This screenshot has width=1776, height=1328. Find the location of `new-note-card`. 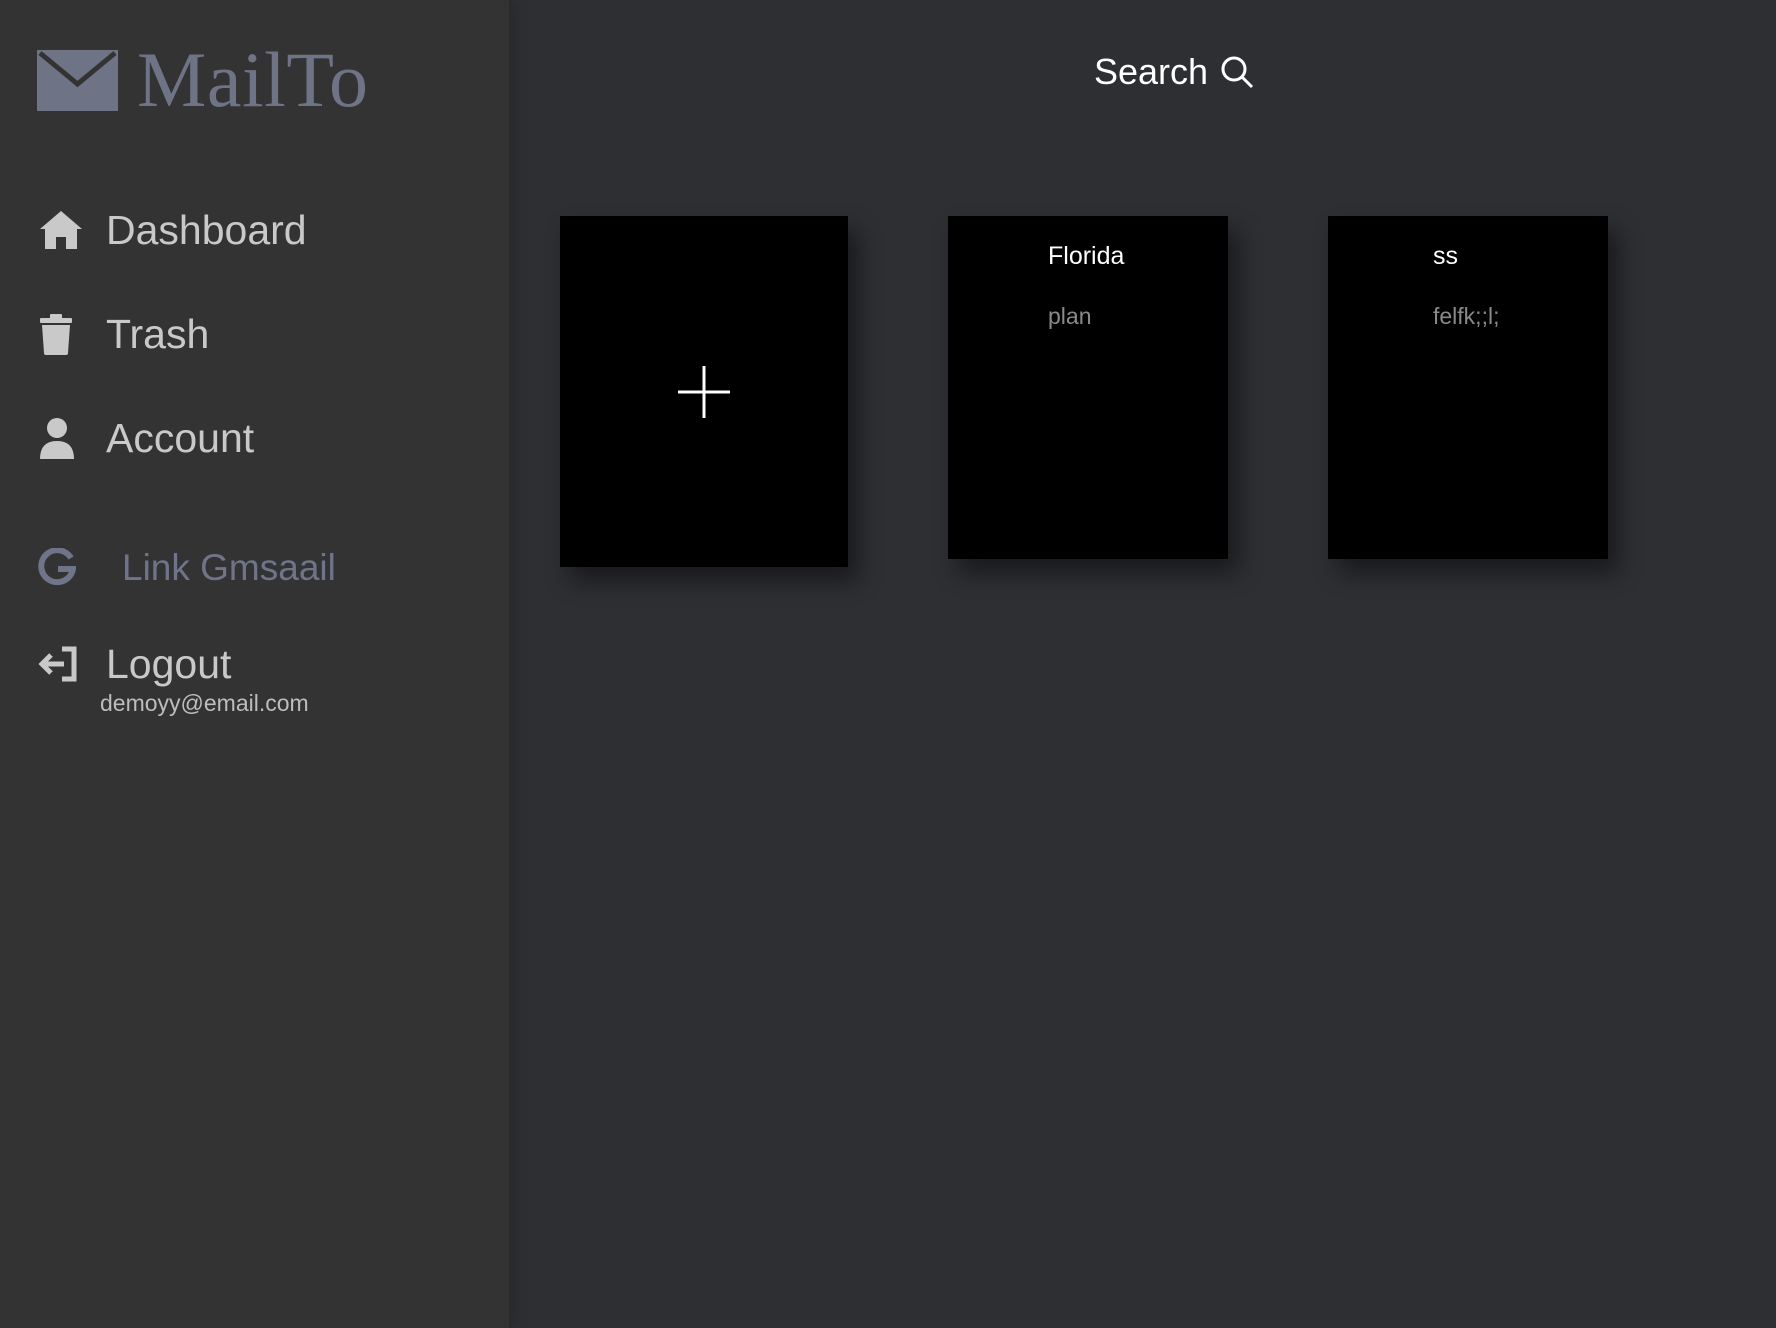

new-note-card is located at coordinates (704, 391).